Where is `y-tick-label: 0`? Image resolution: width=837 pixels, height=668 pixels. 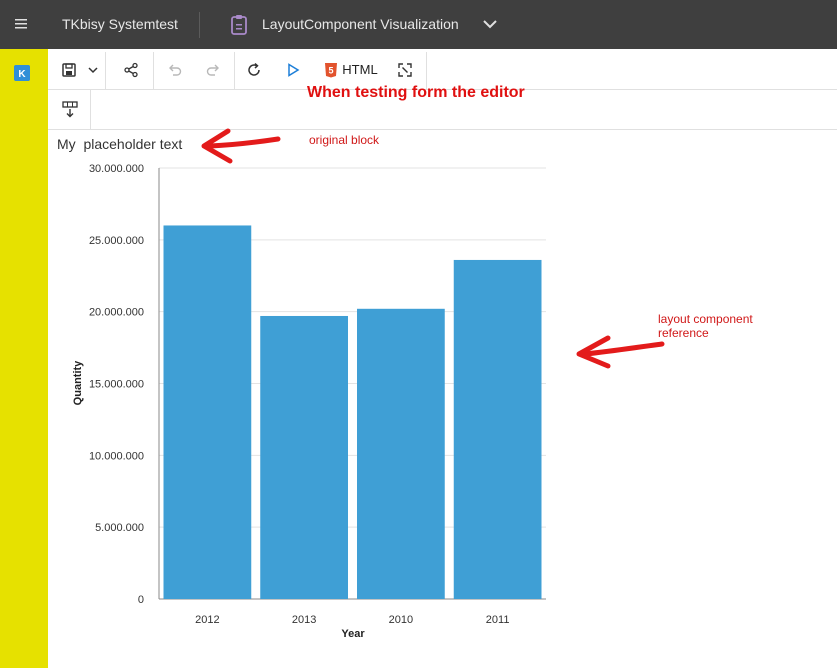 y-tick-label: 0 is located at coordinates (141, 600).